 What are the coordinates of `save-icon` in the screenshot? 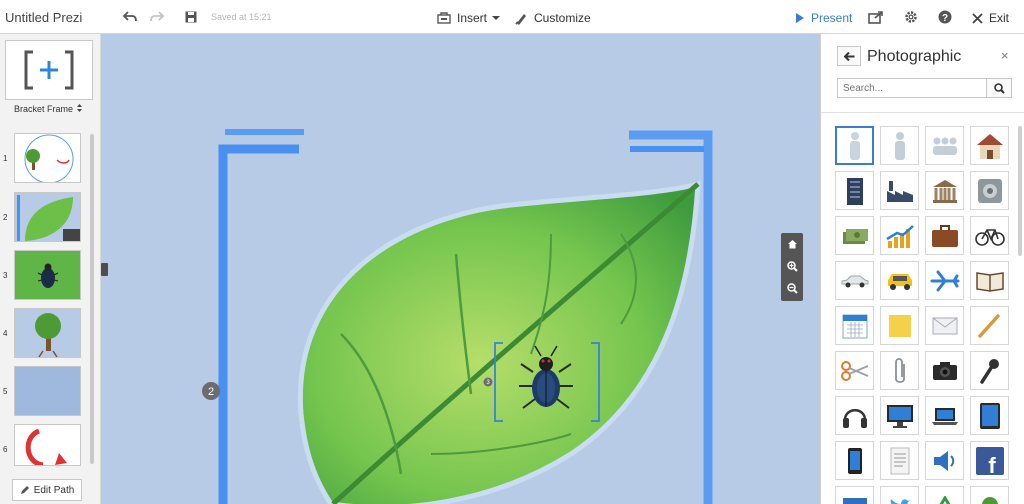 It's located at (191, 17).